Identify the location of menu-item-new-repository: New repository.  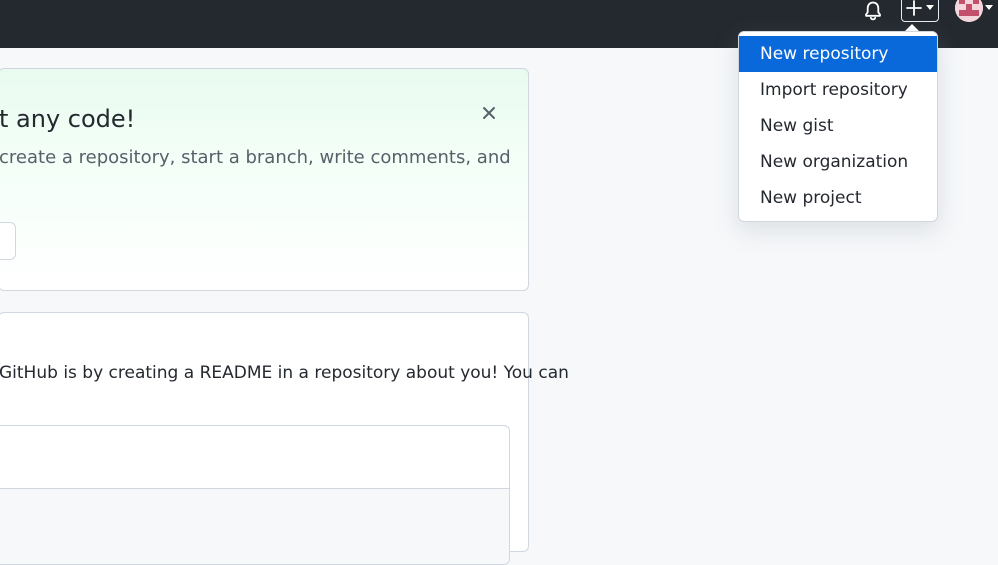
(838, 54).